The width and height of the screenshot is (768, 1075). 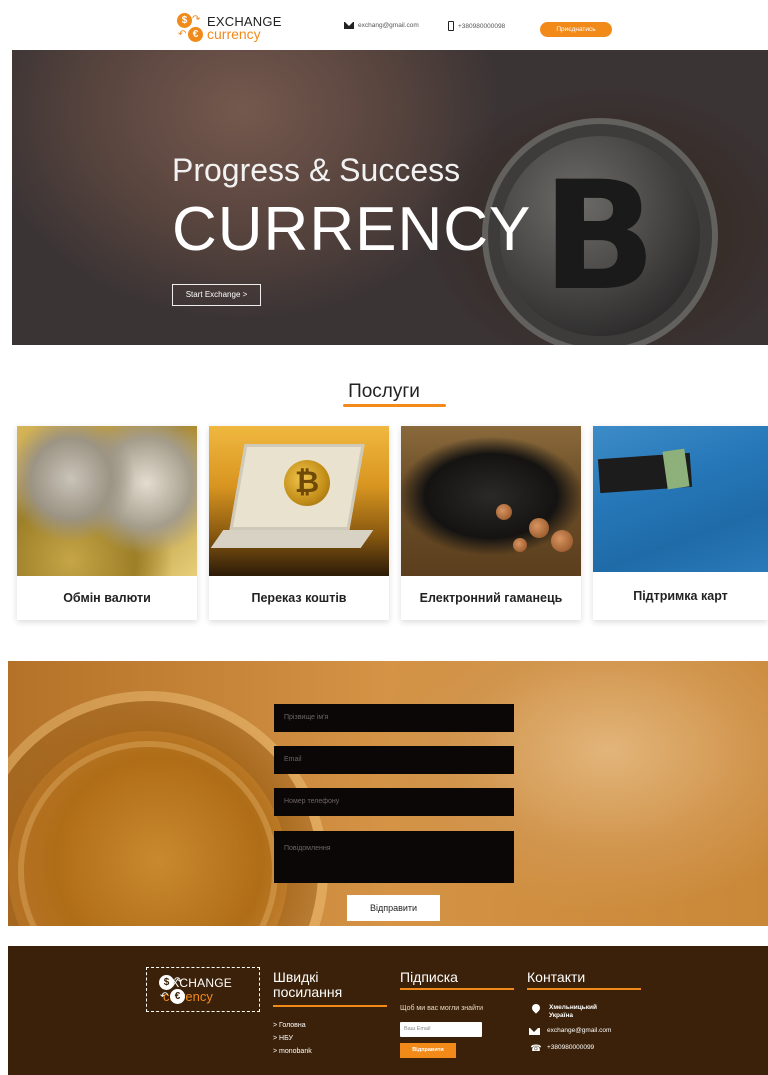 What do you see at coordinates (576, 29) in the screenshot?
I see `join-button: Приєднатись` at bounding box center [576, 29].